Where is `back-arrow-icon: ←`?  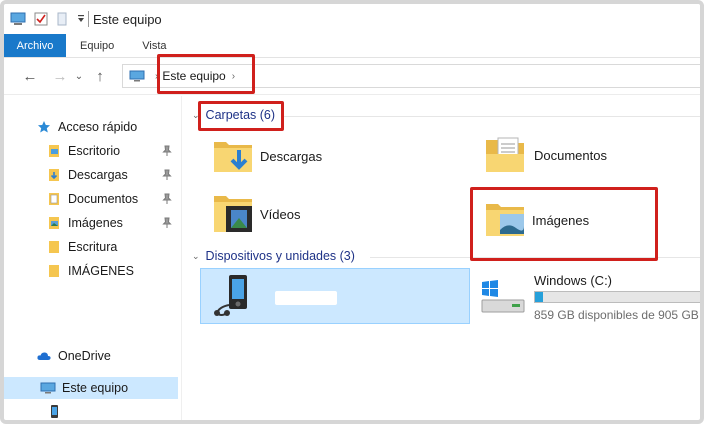
back-arrow-icon: ← is located at coordinates (30, 77).